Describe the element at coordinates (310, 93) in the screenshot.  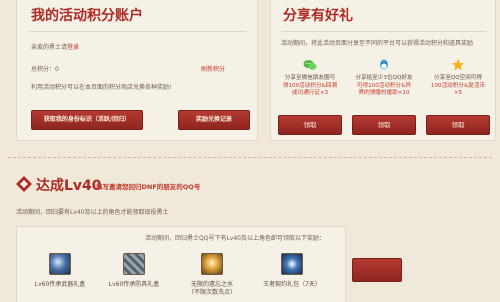
I see `share-card-wechat-line3: 成功通行证×3` at that location.